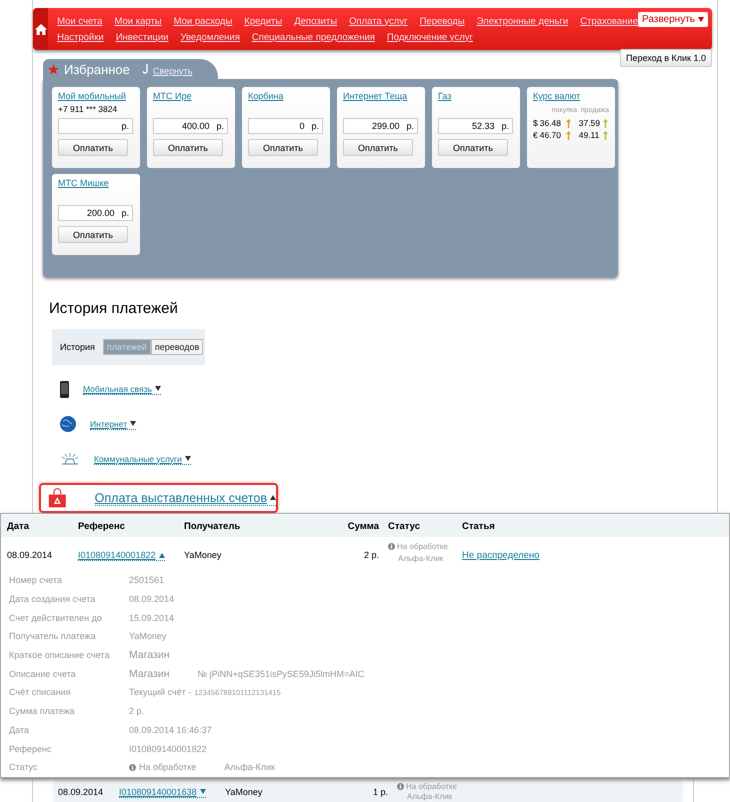 Image resolution: width=730 pixels, height=802 pixels. I want to click on detail-label: Описание счета, so click(43, 673).